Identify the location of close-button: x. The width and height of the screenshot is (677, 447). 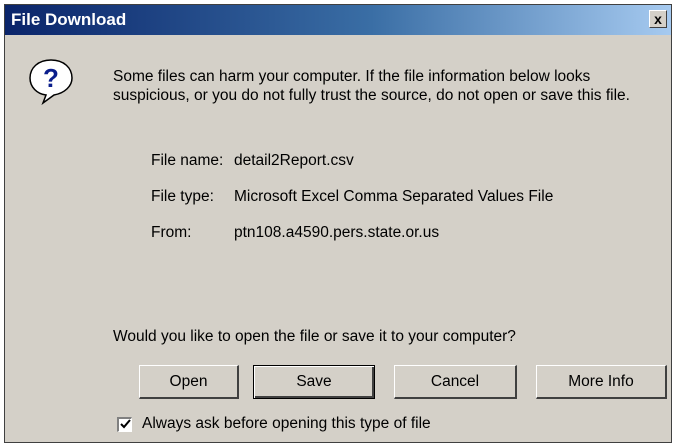
(658, 19).